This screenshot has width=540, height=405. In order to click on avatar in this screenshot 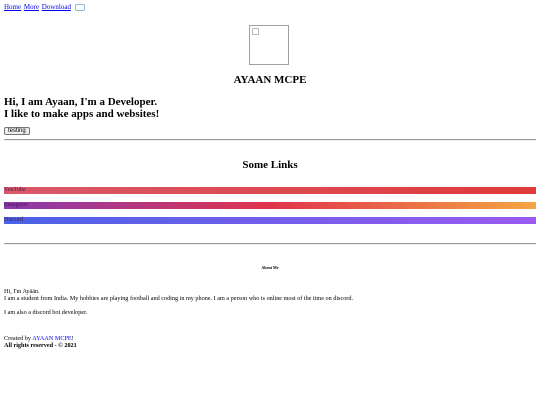, I will do `click(269, 45)`.